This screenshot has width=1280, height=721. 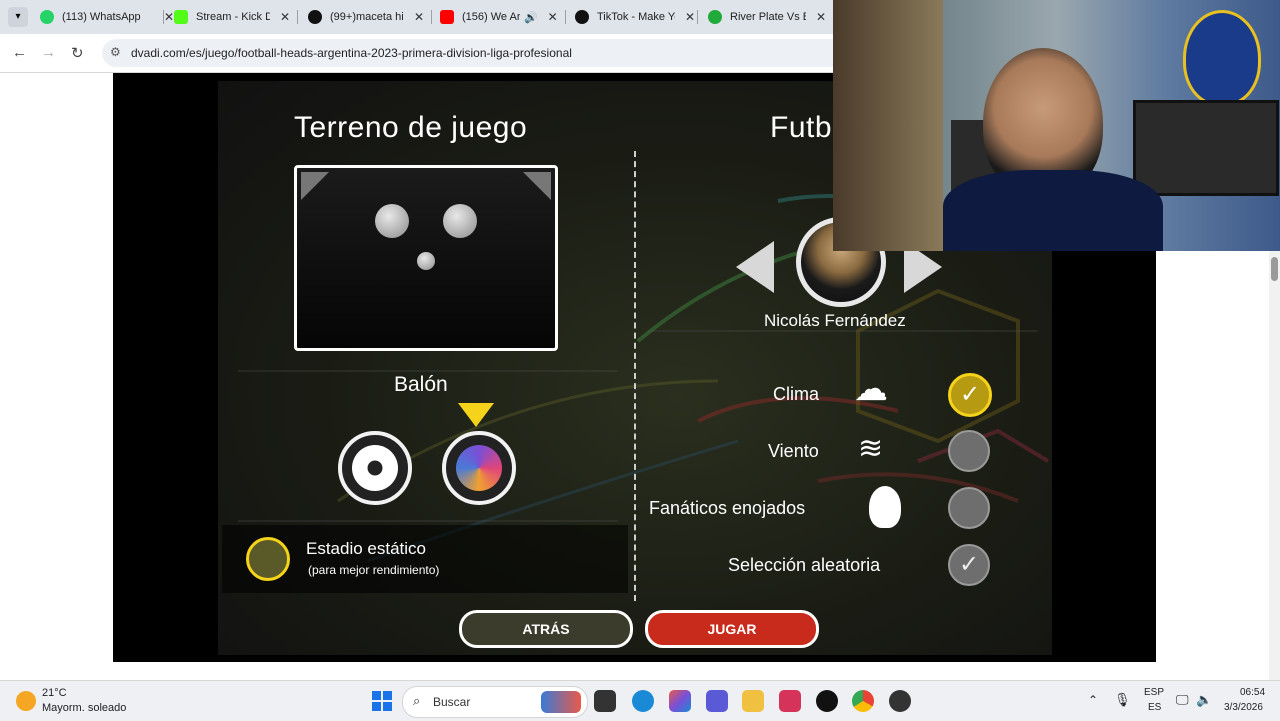 What do you see at coordinates (101, 17) in the screenshot?
I see `tab-title: (113) WhatsApp` at bounding box center [101, 17].